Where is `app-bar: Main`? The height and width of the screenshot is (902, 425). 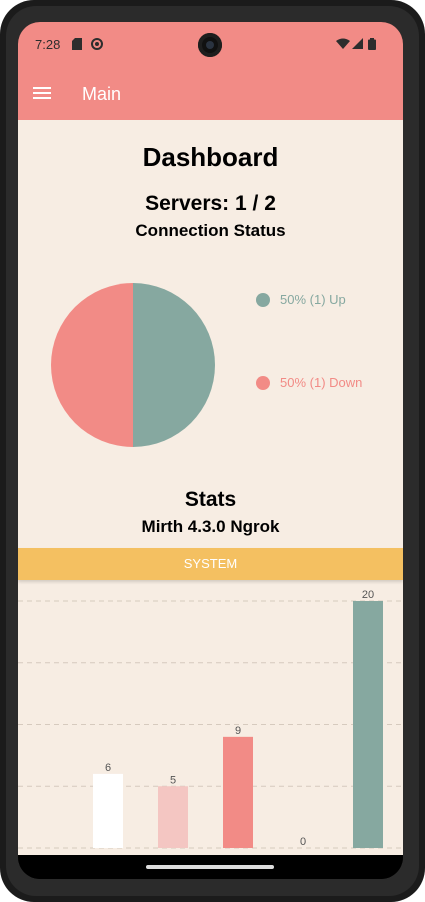
app-bar: Main is located at coordinates (210, 94).